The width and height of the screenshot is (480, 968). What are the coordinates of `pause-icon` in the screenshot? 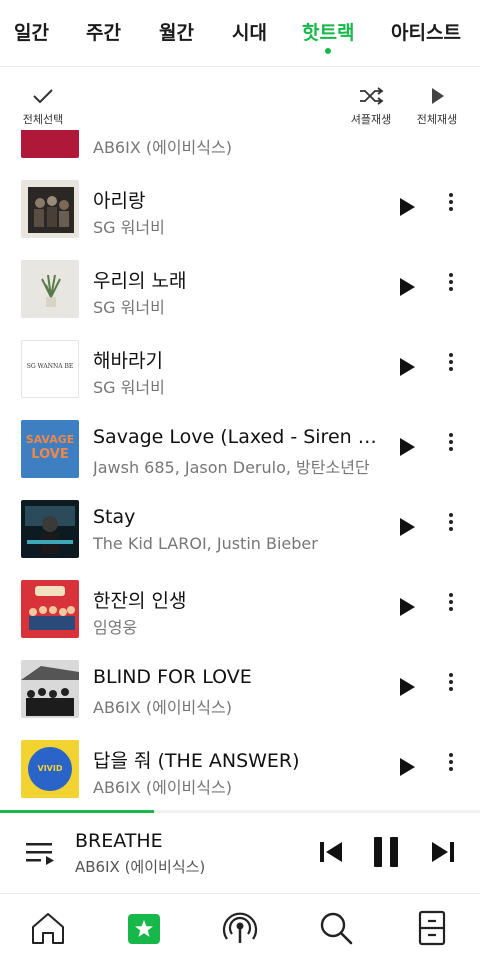 It's located at (386, 852).